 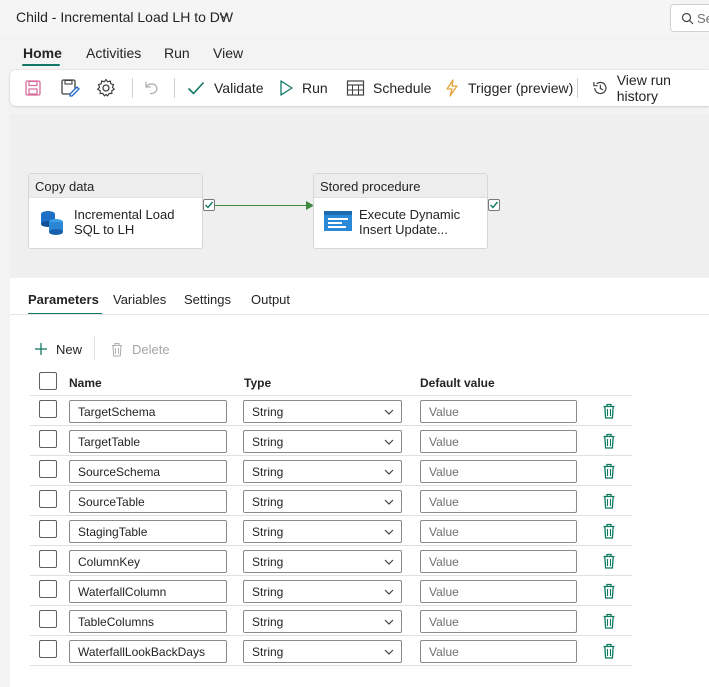 What do you see at coordinates (94, 348) in the screenshot?
I see `action-divider` at bounding box center [94, 348].